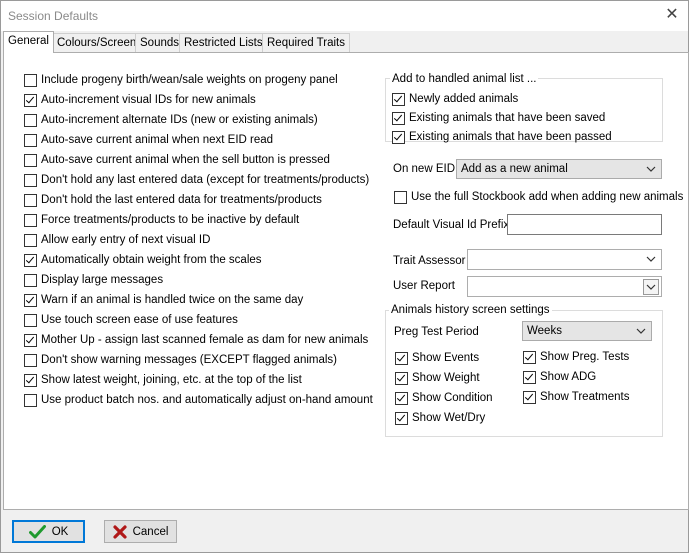 The image size is (689, 553). What do you see at coordinates (510, 137) in the screenshot?
I see `checkbox-label: Existing animals that have been passed` at bounding box center [510, 137].